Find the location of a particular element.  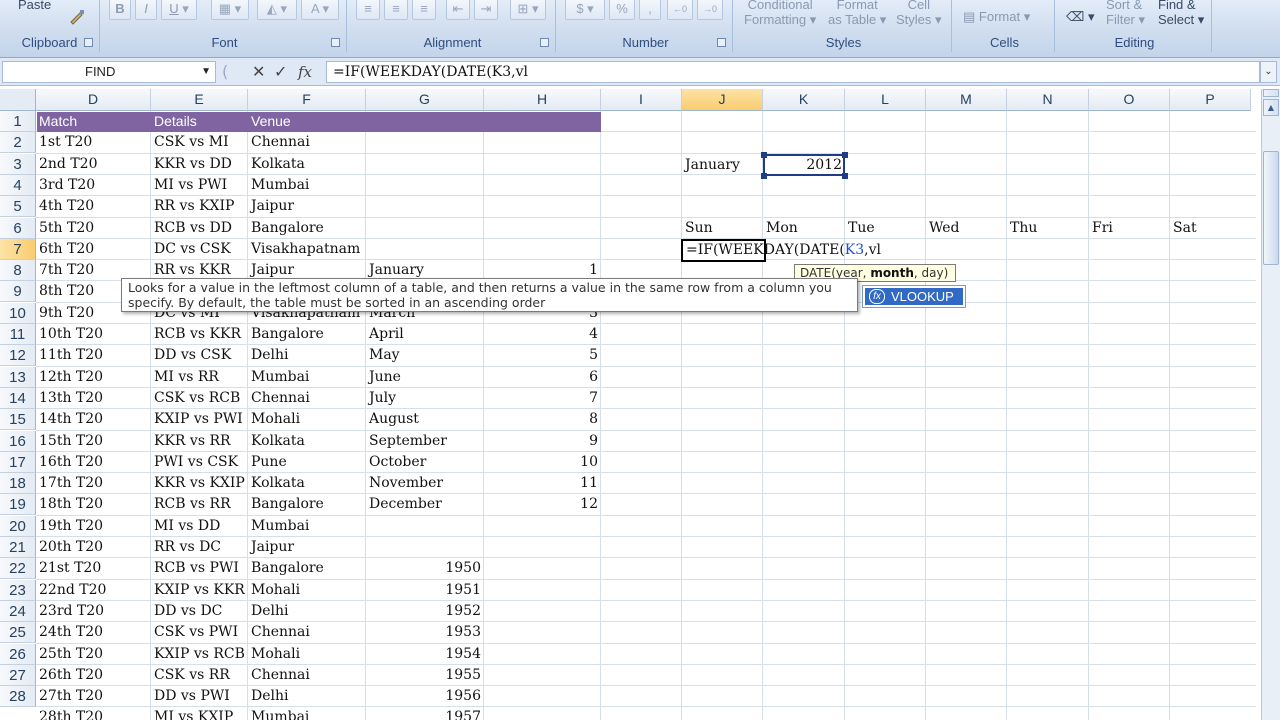

match-cell: 21st T20 is located at coordinates (68, 568).